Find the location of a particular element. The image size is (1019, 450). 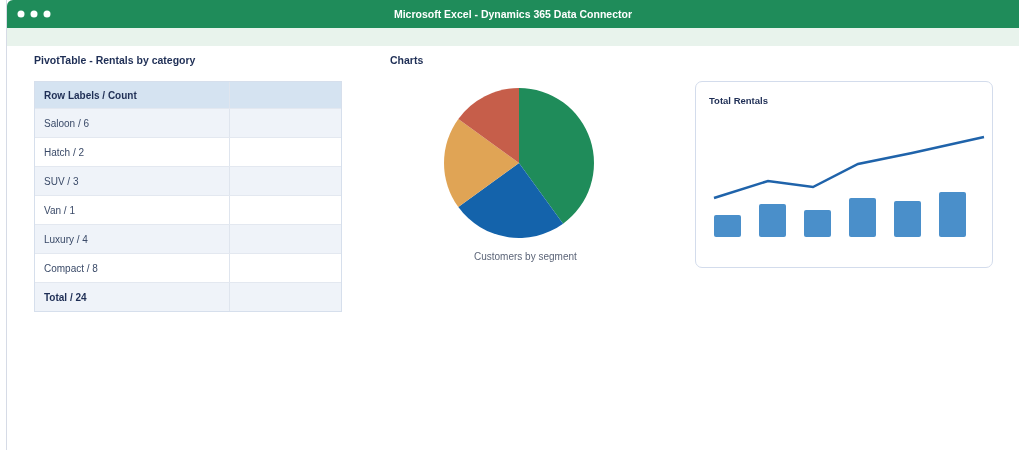

window-controls-icon is located at coordinates (34, 14).